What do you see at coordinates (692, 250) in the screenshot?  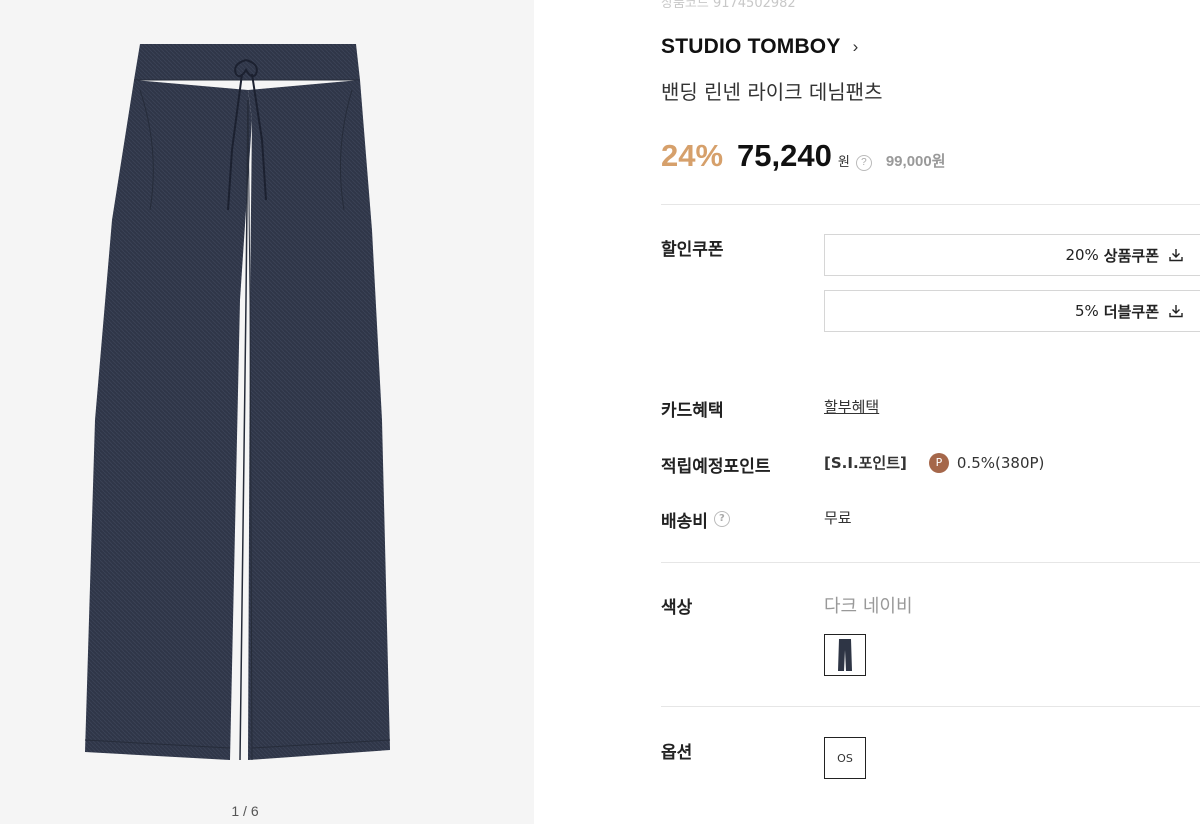 I see `coupon-label: 할인쿠폰` at bounding box center [692, 250].